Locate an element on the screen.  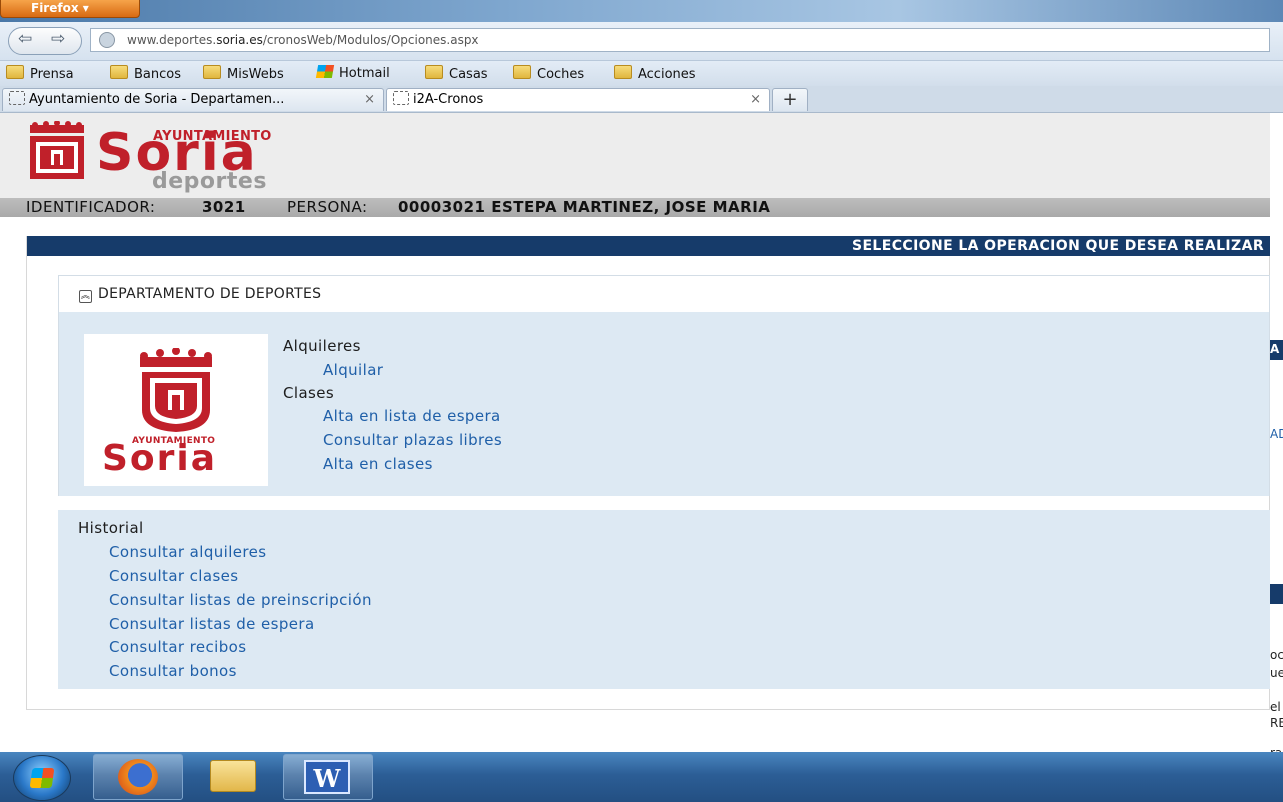
start-button is located at coordinates (42, 778).